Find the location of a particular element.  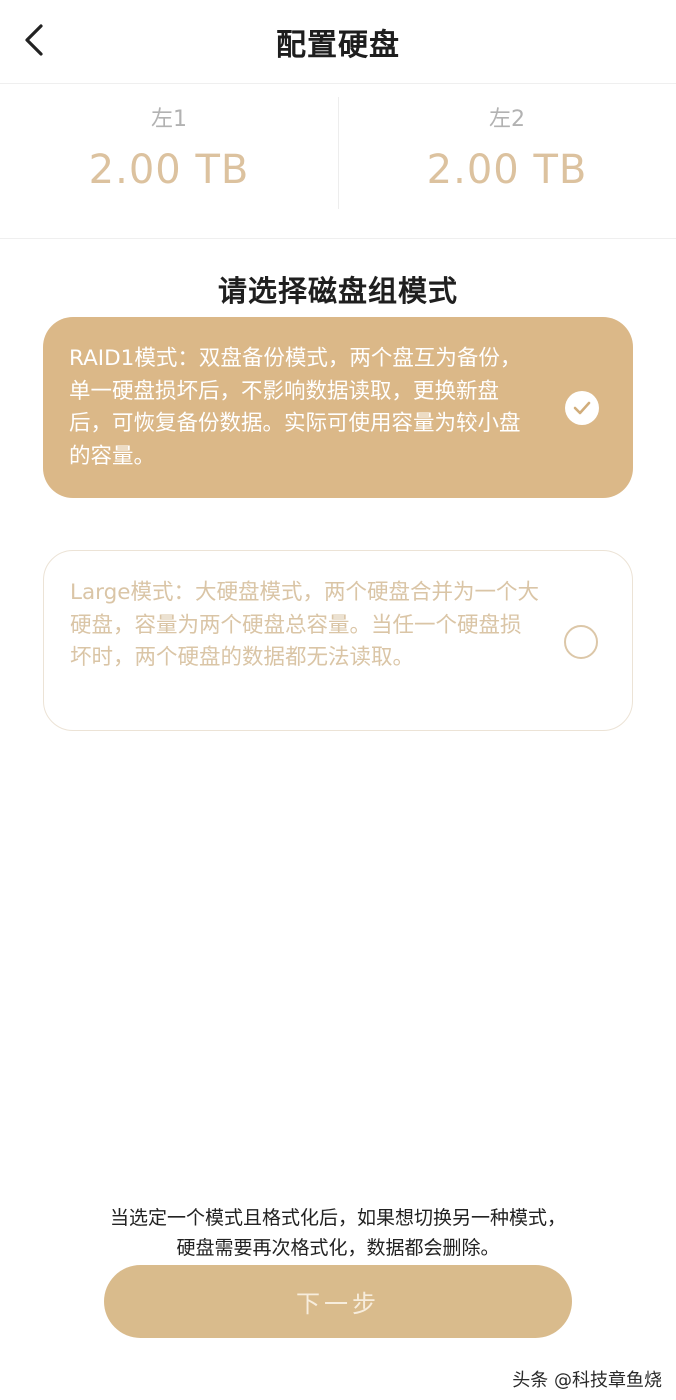

format-warning-line: 当选定一个模式且格式化后，如果想切换另一种模式， is located at coordinates (337, 1218).